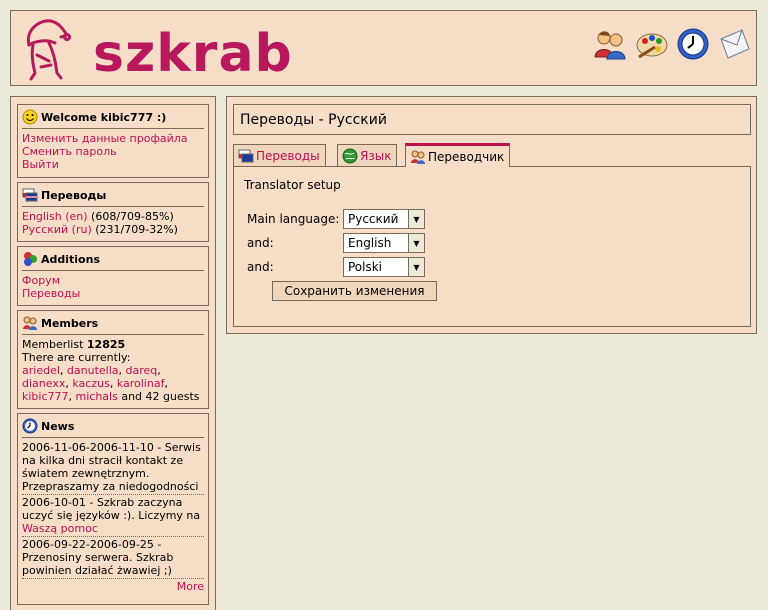 This screenshot has width=768, height=610. I want to click on tab-language: Язык, so click(367, 155).